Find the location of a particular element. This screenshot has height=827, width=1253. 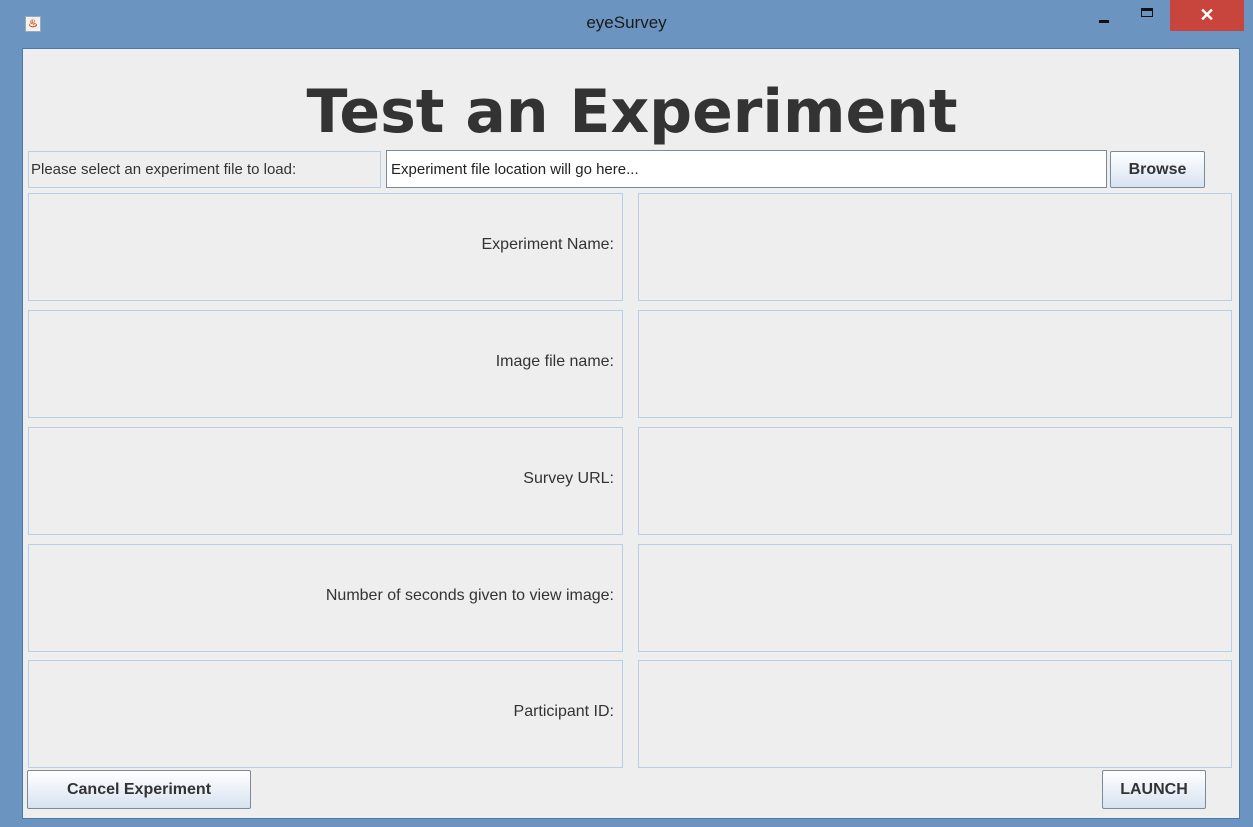

image-file-name-label-cell: Image file name: is located at coordinates (325, 364).